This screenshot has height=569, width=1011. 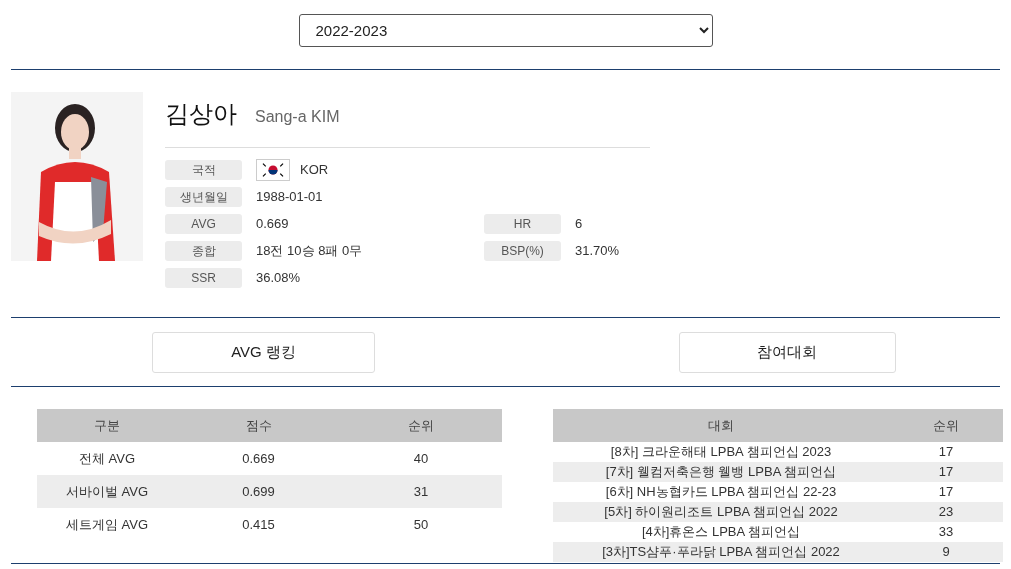 I want to click on column-header: 점수, so click(x=258, y=425).